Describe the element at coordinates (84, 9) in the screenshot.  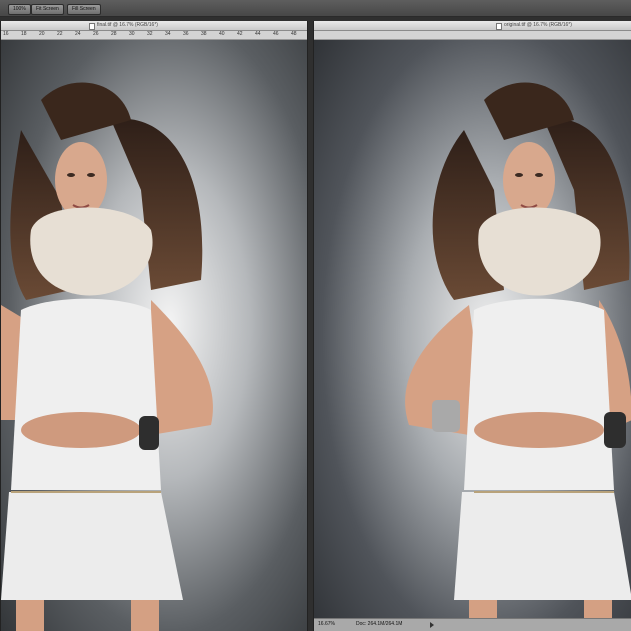
I see `fill-screen-button: Fill Screen` at that location.